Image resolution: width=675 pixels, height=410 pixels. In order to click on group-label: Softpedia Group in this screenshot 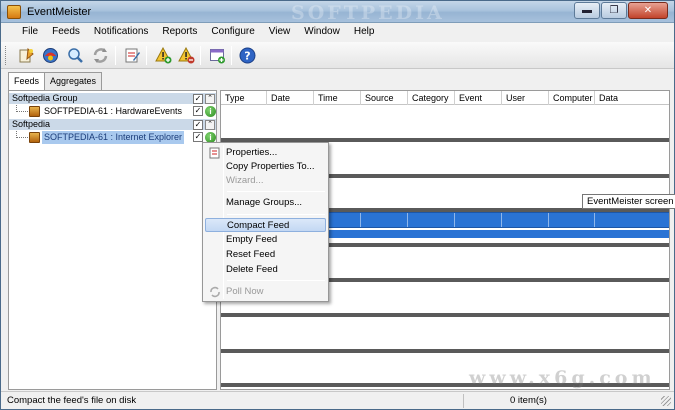, I will do `click(45, 98)`.